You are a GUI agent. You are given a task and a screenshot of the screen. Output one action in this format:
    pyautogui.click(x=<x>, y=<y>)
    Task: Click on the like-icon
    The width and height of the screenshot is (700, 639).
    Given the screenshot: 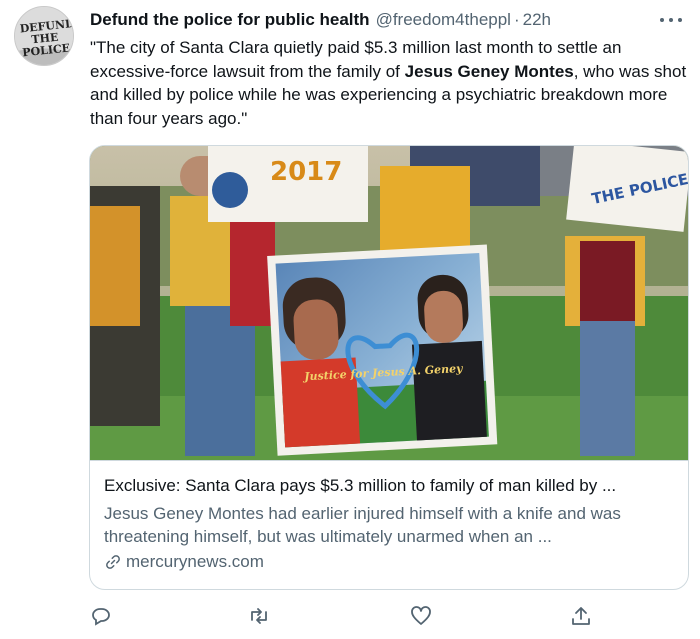 What is the action you would take?
    pyautogui.click(x=421, y=616)
    